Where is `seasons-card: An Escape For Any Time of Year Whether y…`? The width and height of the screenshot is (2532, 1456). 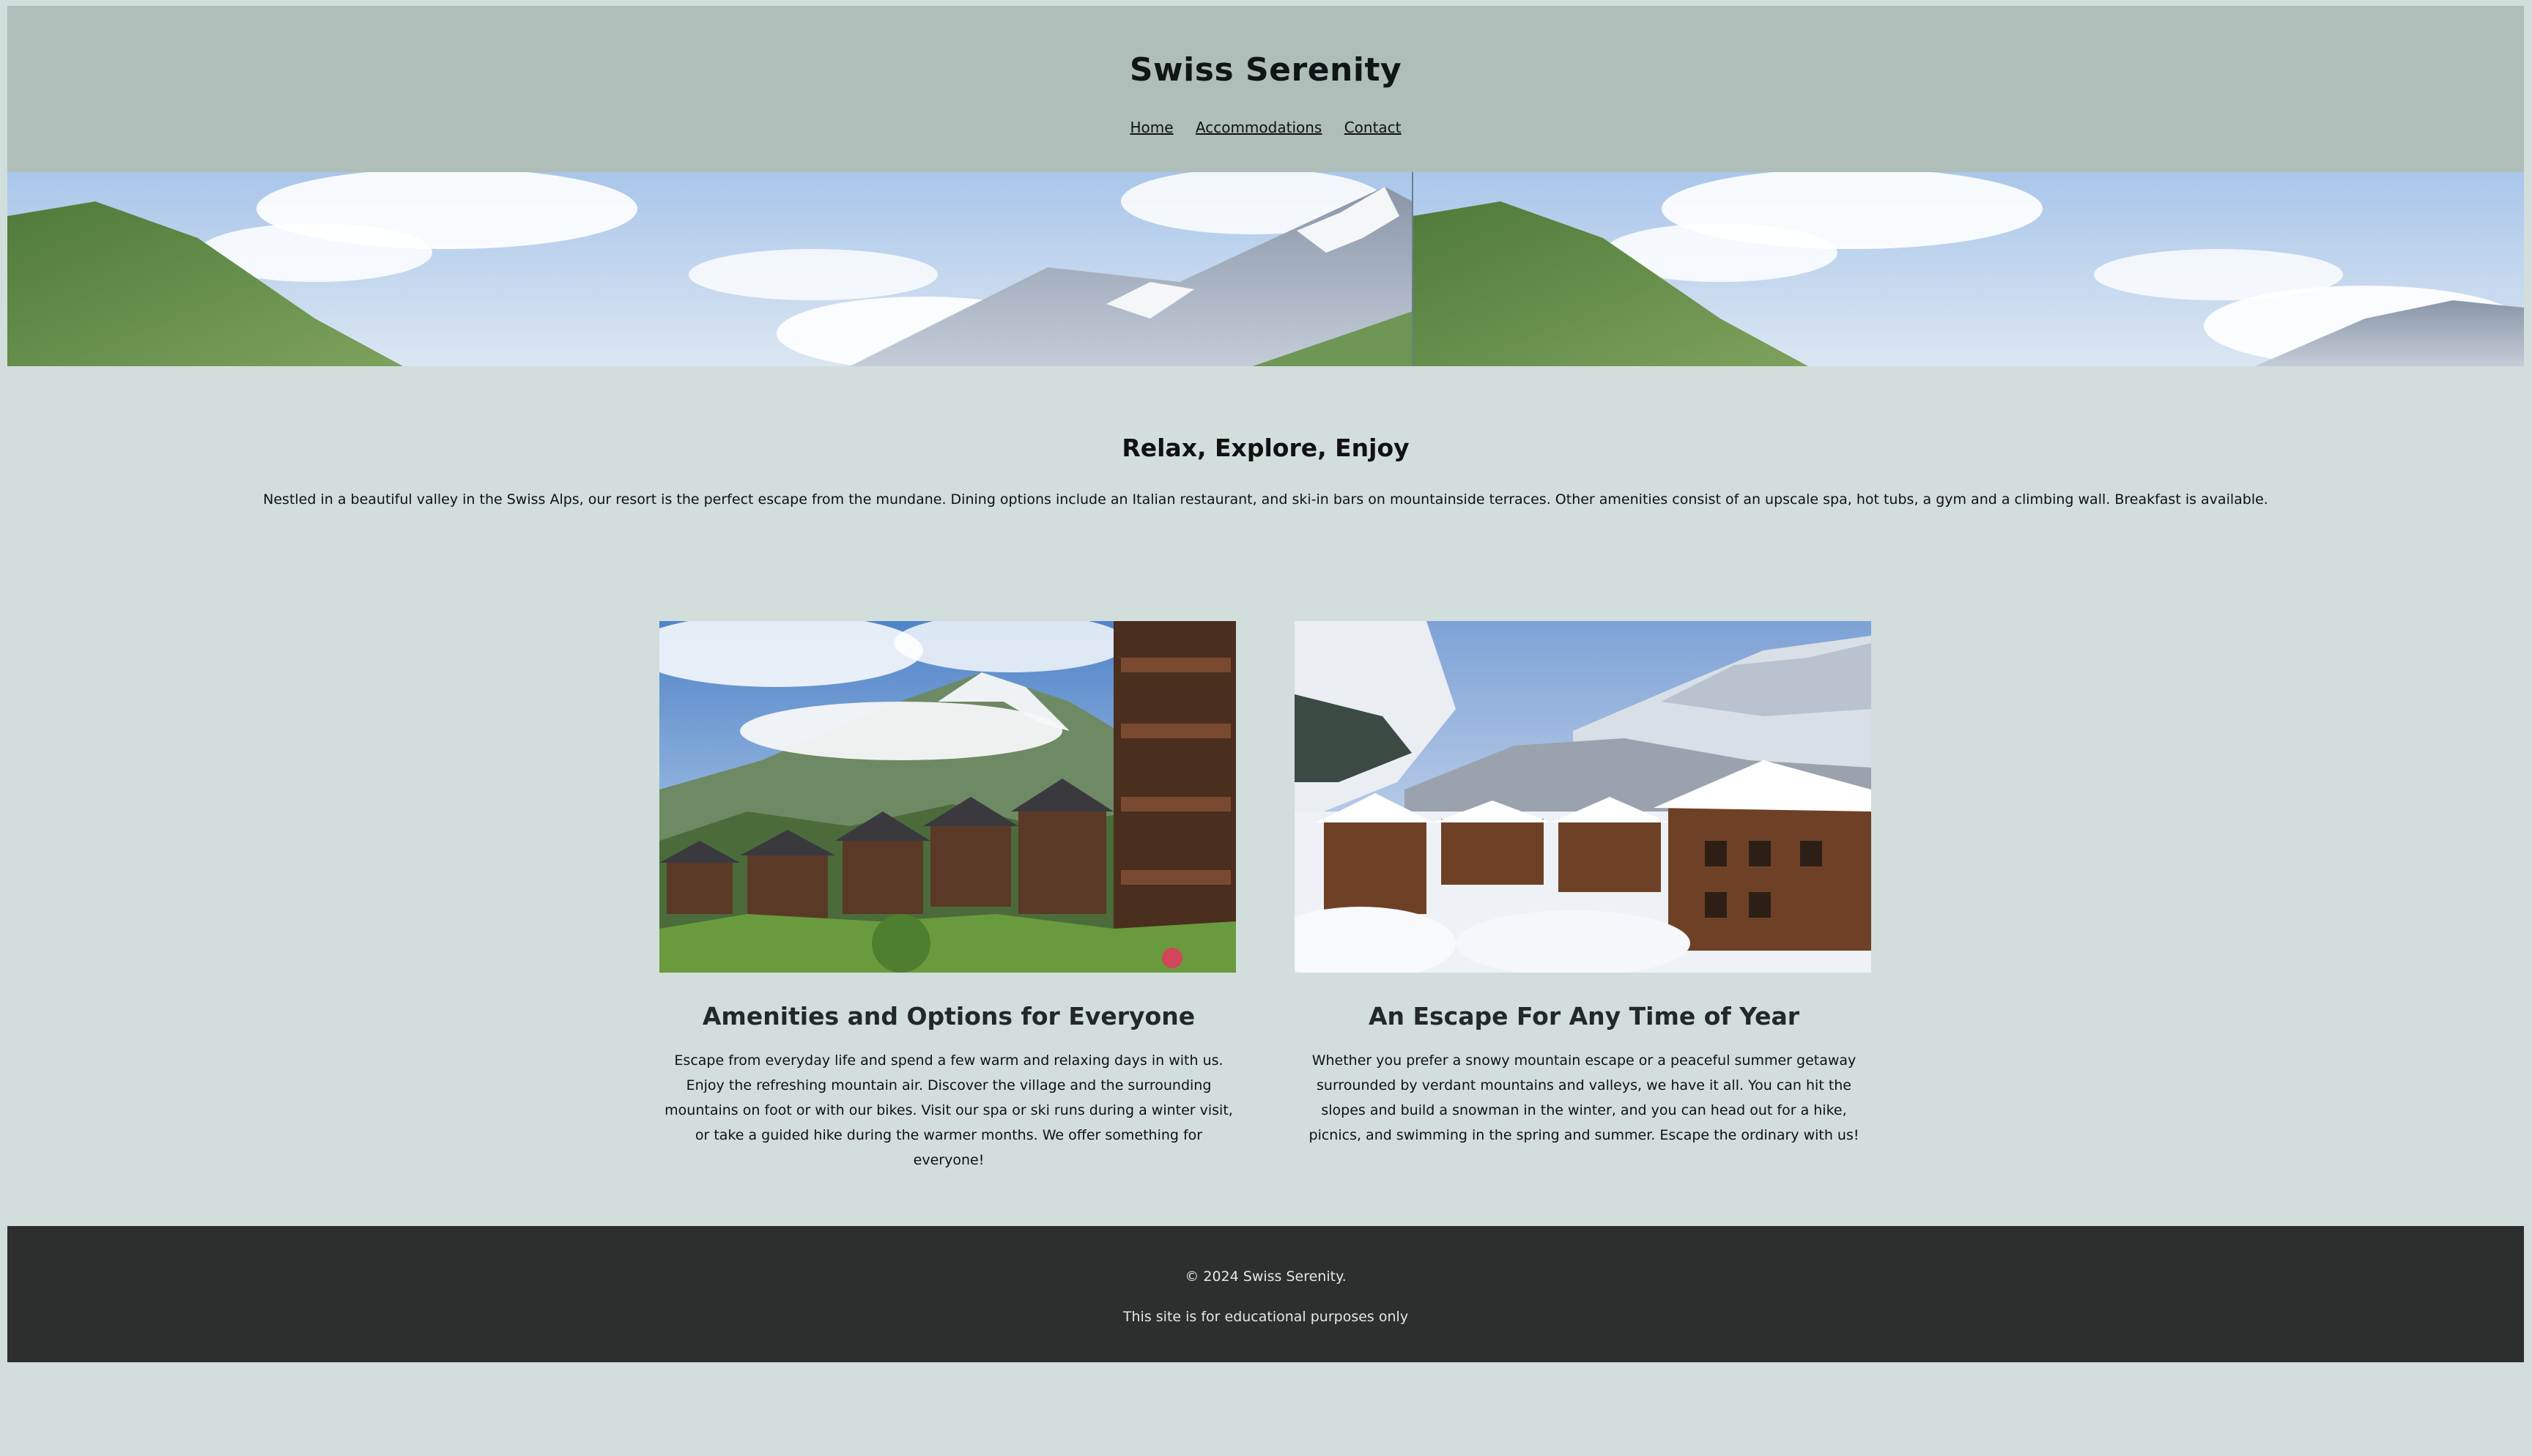 seasons-card: An Escape For Any Time of Year Whether y… is located at coordinates (1584, 885).